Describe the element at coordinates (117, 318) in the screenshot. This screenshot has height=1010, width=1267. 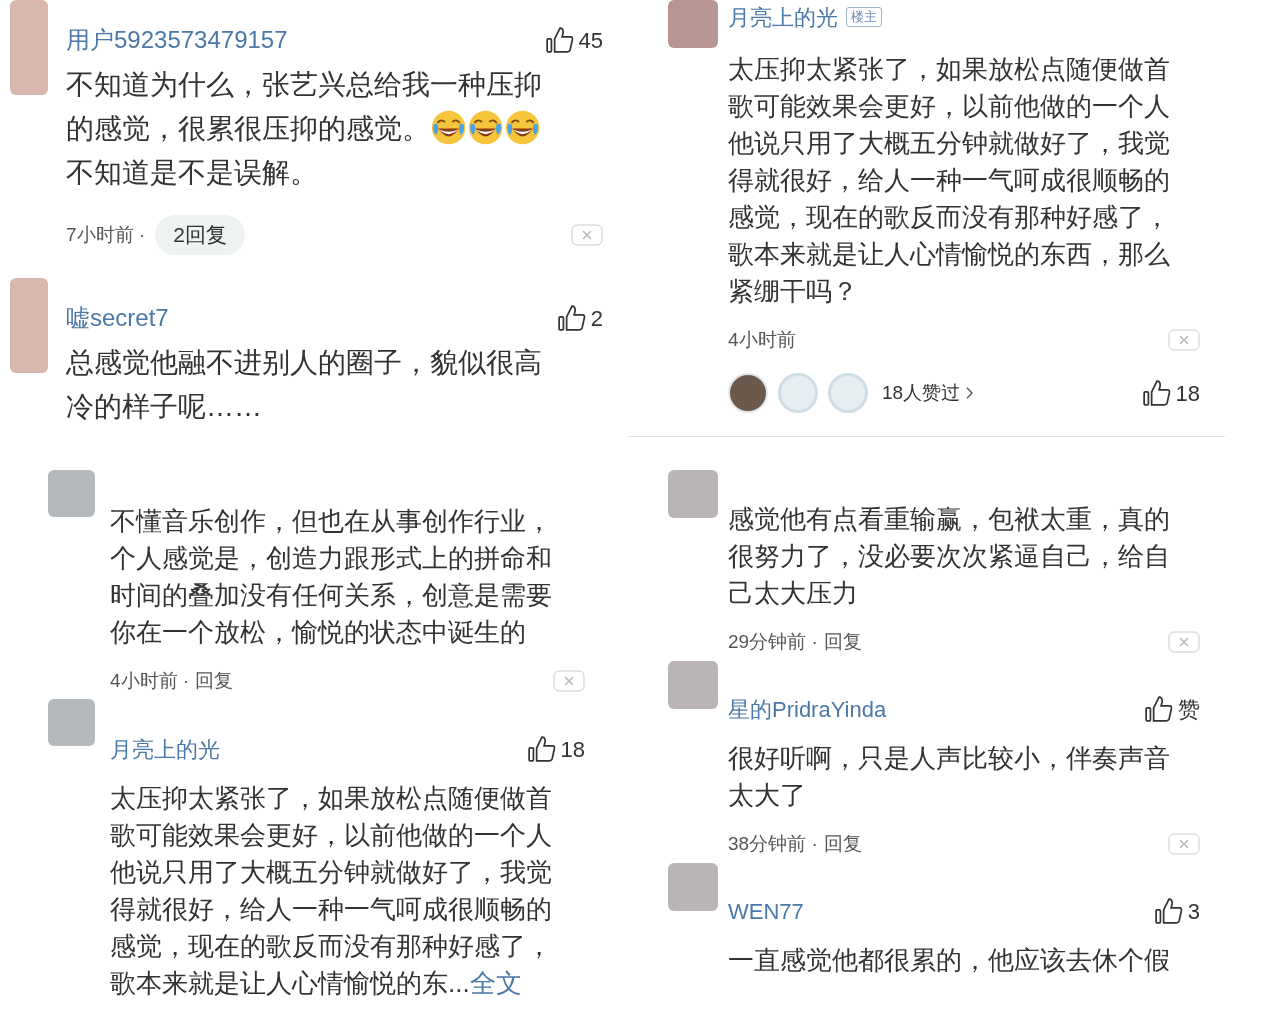
I see `username: 嘘secret7` at that location.